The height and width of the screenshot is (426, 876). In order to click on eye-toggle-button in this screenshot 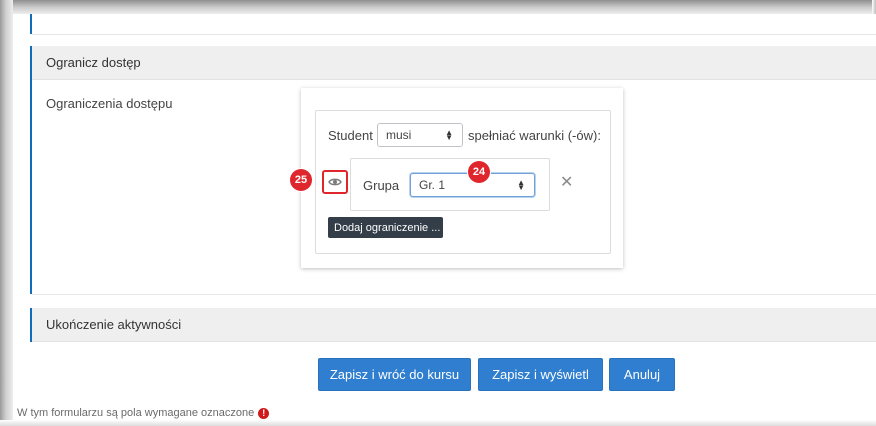, I will do `click(335, 182)`.